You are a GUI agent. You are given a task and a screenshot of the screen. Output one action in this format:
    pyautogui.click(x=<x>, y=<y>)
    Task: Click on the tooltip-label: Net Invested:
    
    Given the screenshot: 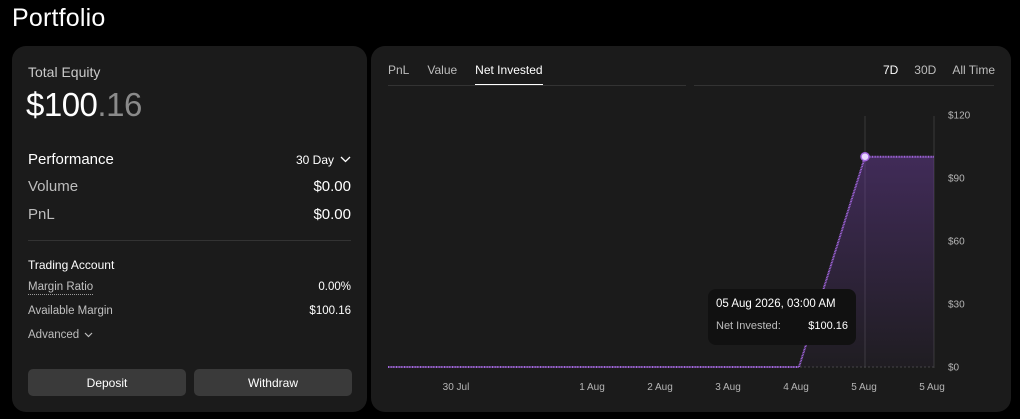 What is the action you would take?
    pyautogui.click(x=748, y=326)
    